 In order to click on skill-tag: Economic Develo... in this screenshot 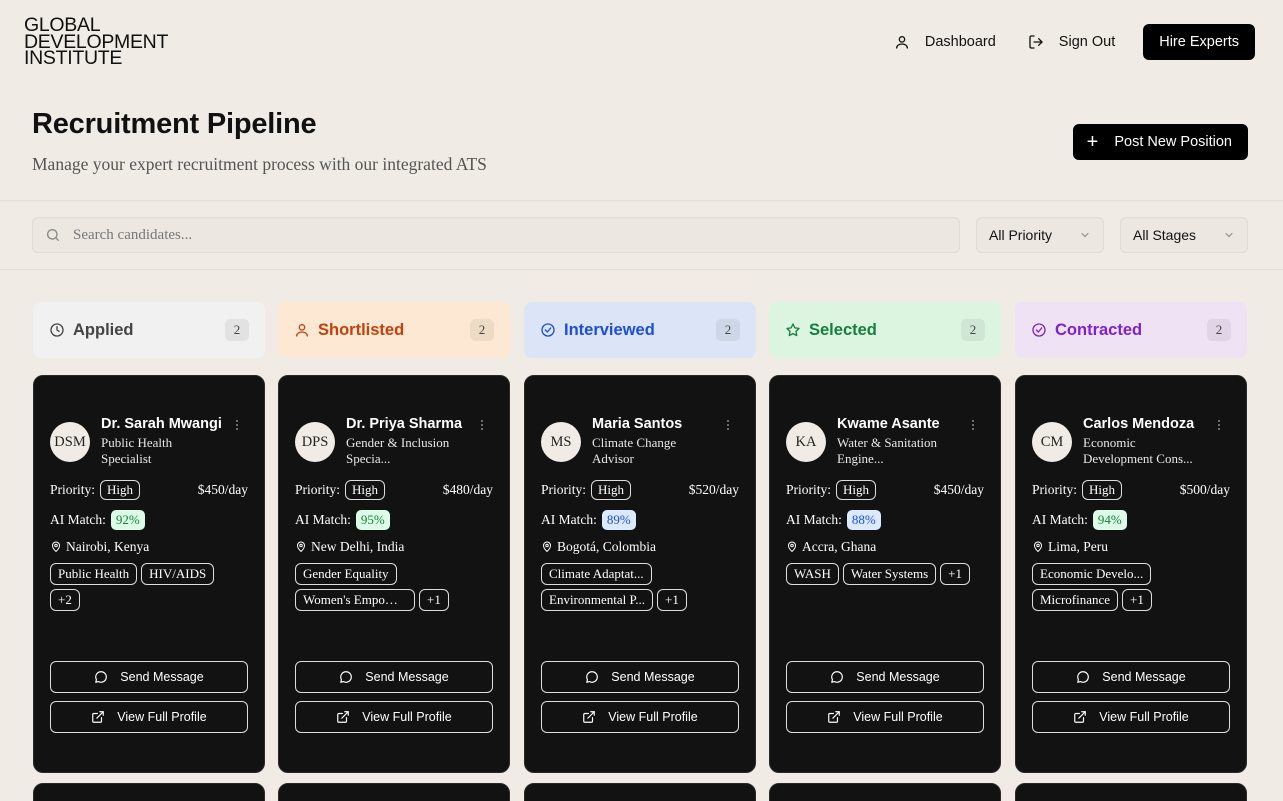, I will do `click(1092, 574)`.